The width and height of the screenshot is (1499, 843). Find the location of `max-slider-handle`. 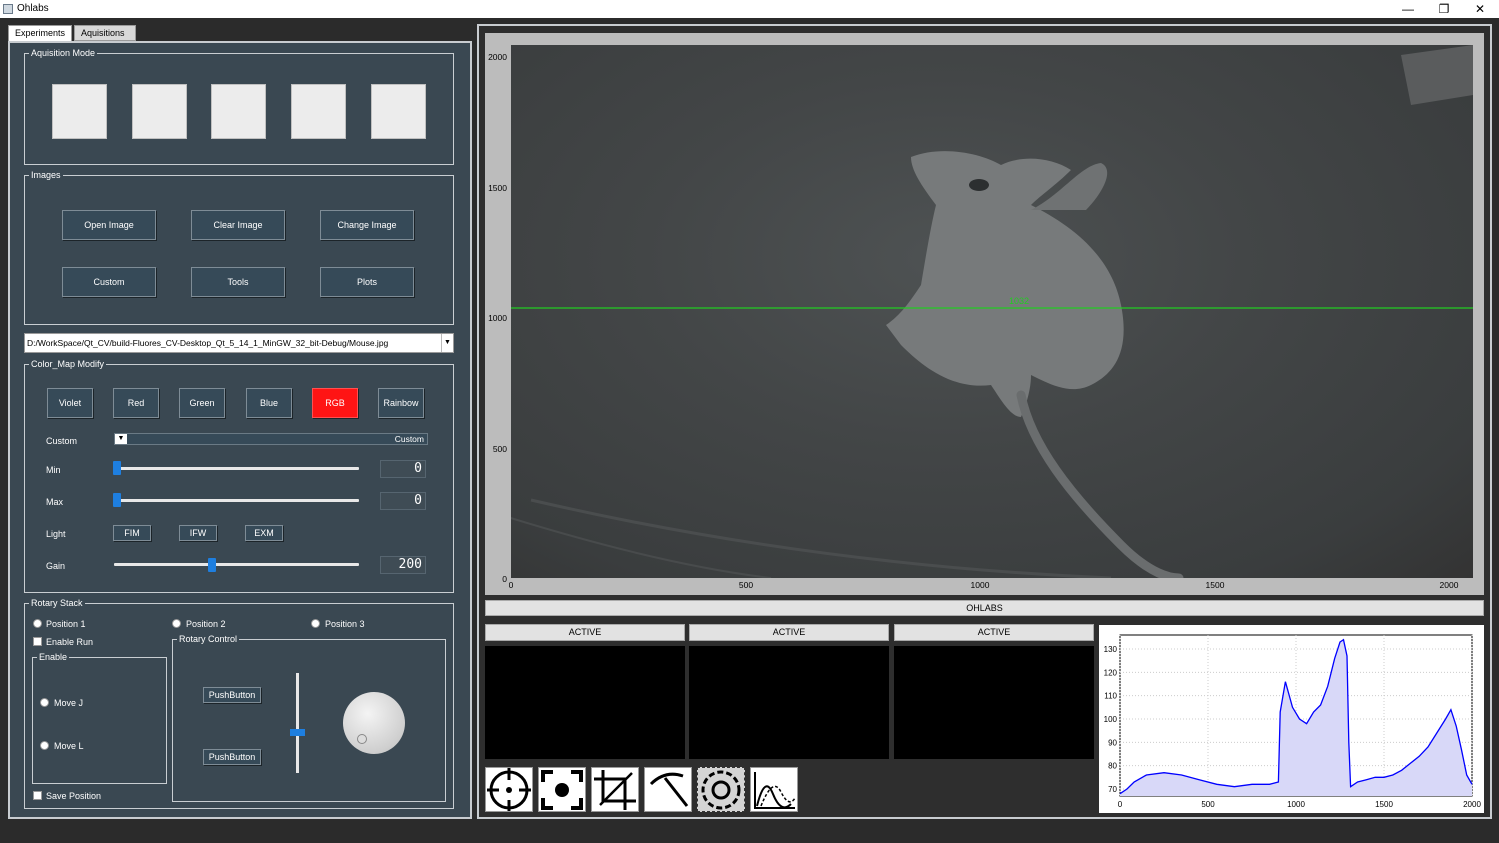

max-slider-handle is located at coordinates (117, 500).